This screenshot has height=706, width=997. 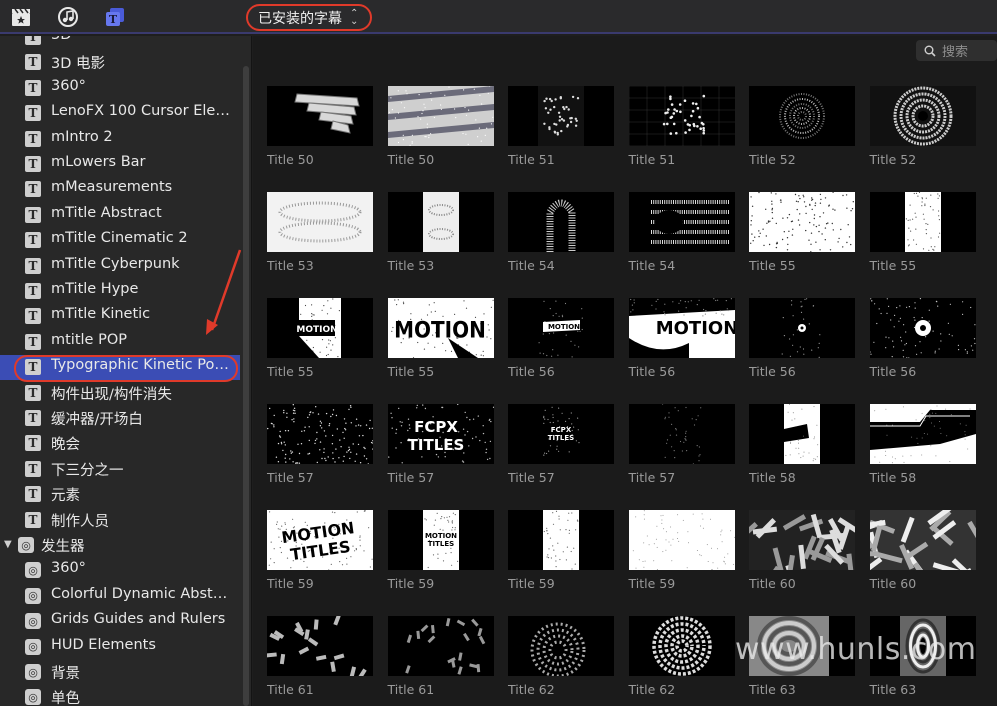 I want to click on sidebar-item: T 360°, so click(x=120, y=88).